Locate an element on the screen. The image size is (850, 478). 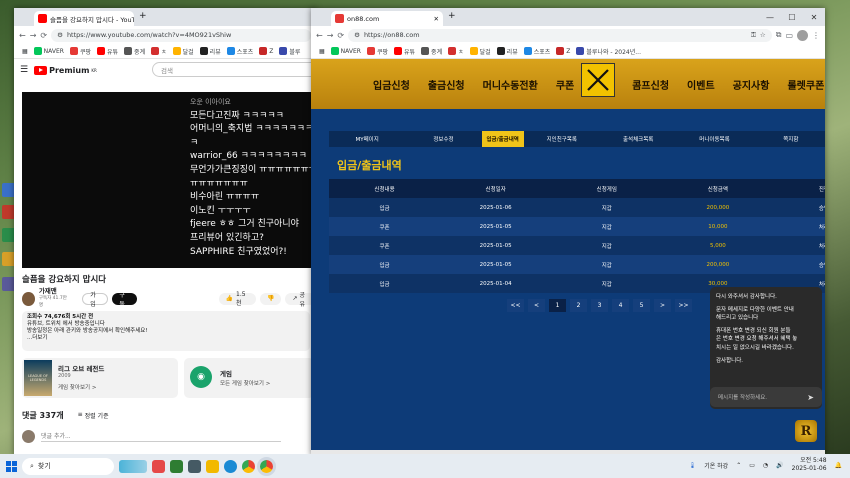
youtube-logo: Premium KR is located at coordinates (65, 70).